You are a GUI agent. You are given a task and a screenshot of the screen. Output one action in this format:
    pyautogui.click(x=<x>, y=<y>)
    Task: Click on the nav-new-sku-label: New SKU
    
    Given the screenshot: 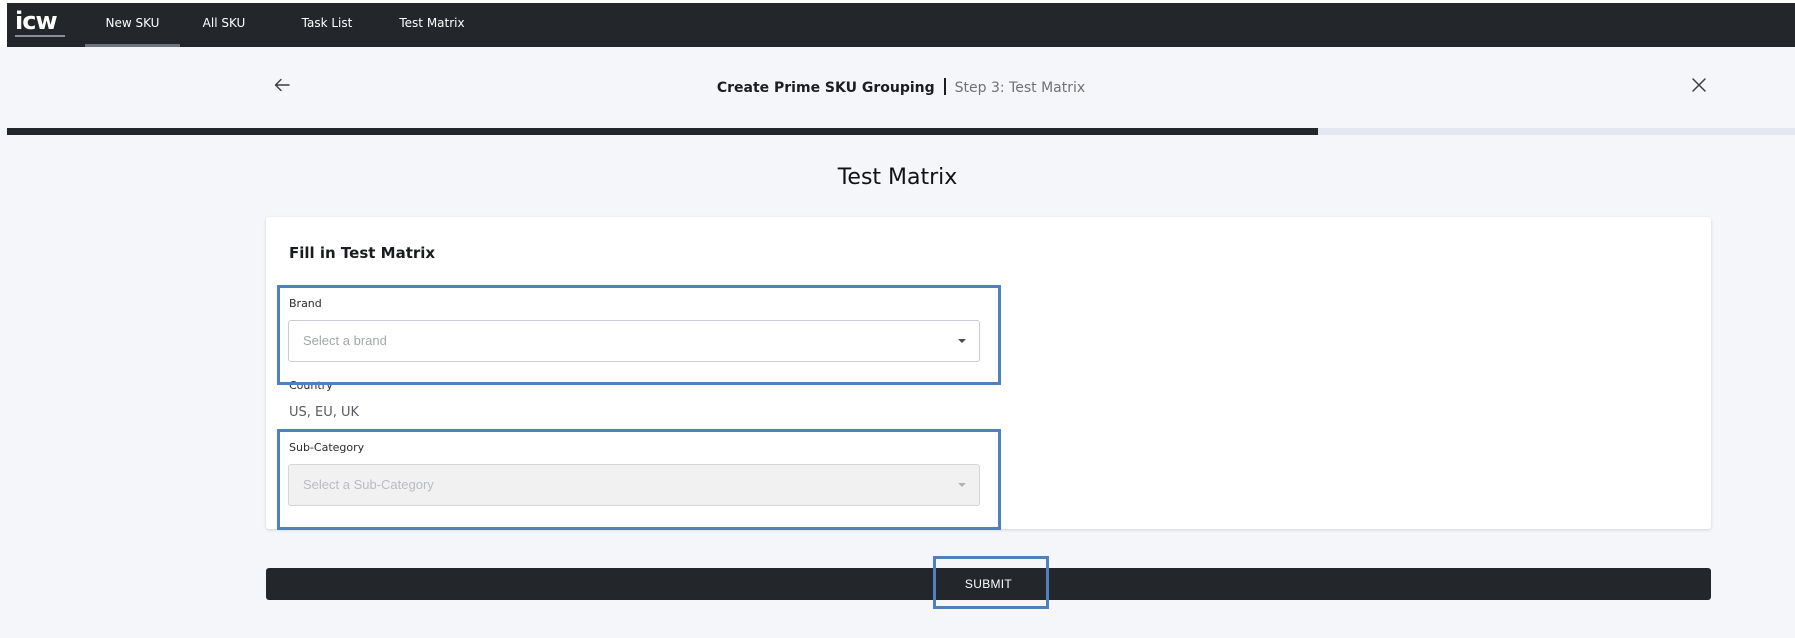 What is the action you would take?
    pyautogui.click(x=132, y=23)
    